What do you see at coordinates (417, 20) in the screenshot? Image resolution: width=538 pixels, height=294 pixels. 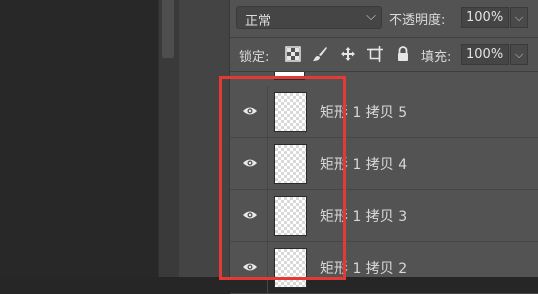 I see `opacity-label: 不透明度:` at bounding box center [417, 20].